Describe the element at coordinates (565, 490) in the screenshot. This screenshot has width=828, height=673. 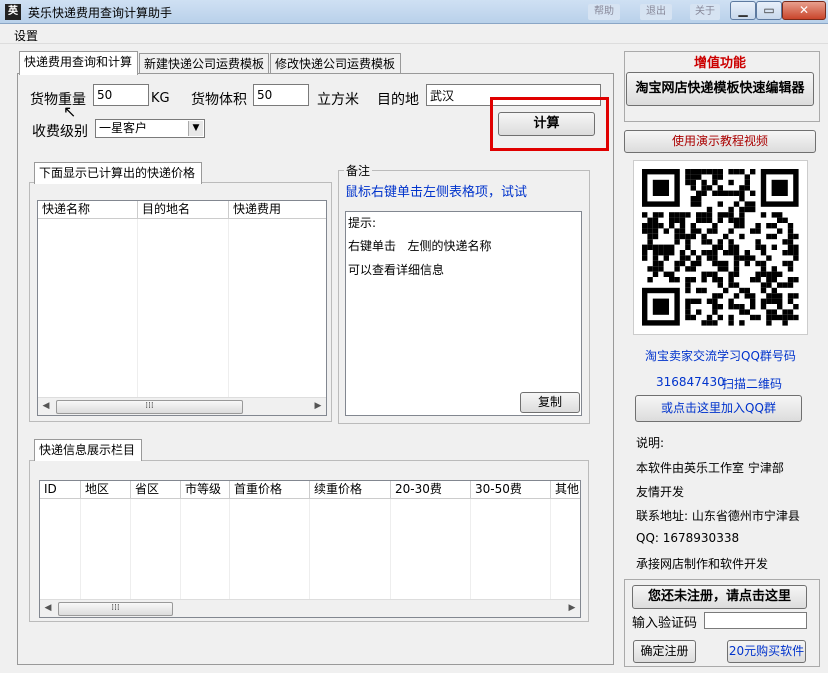
I see `col-other: 其他` at that location.